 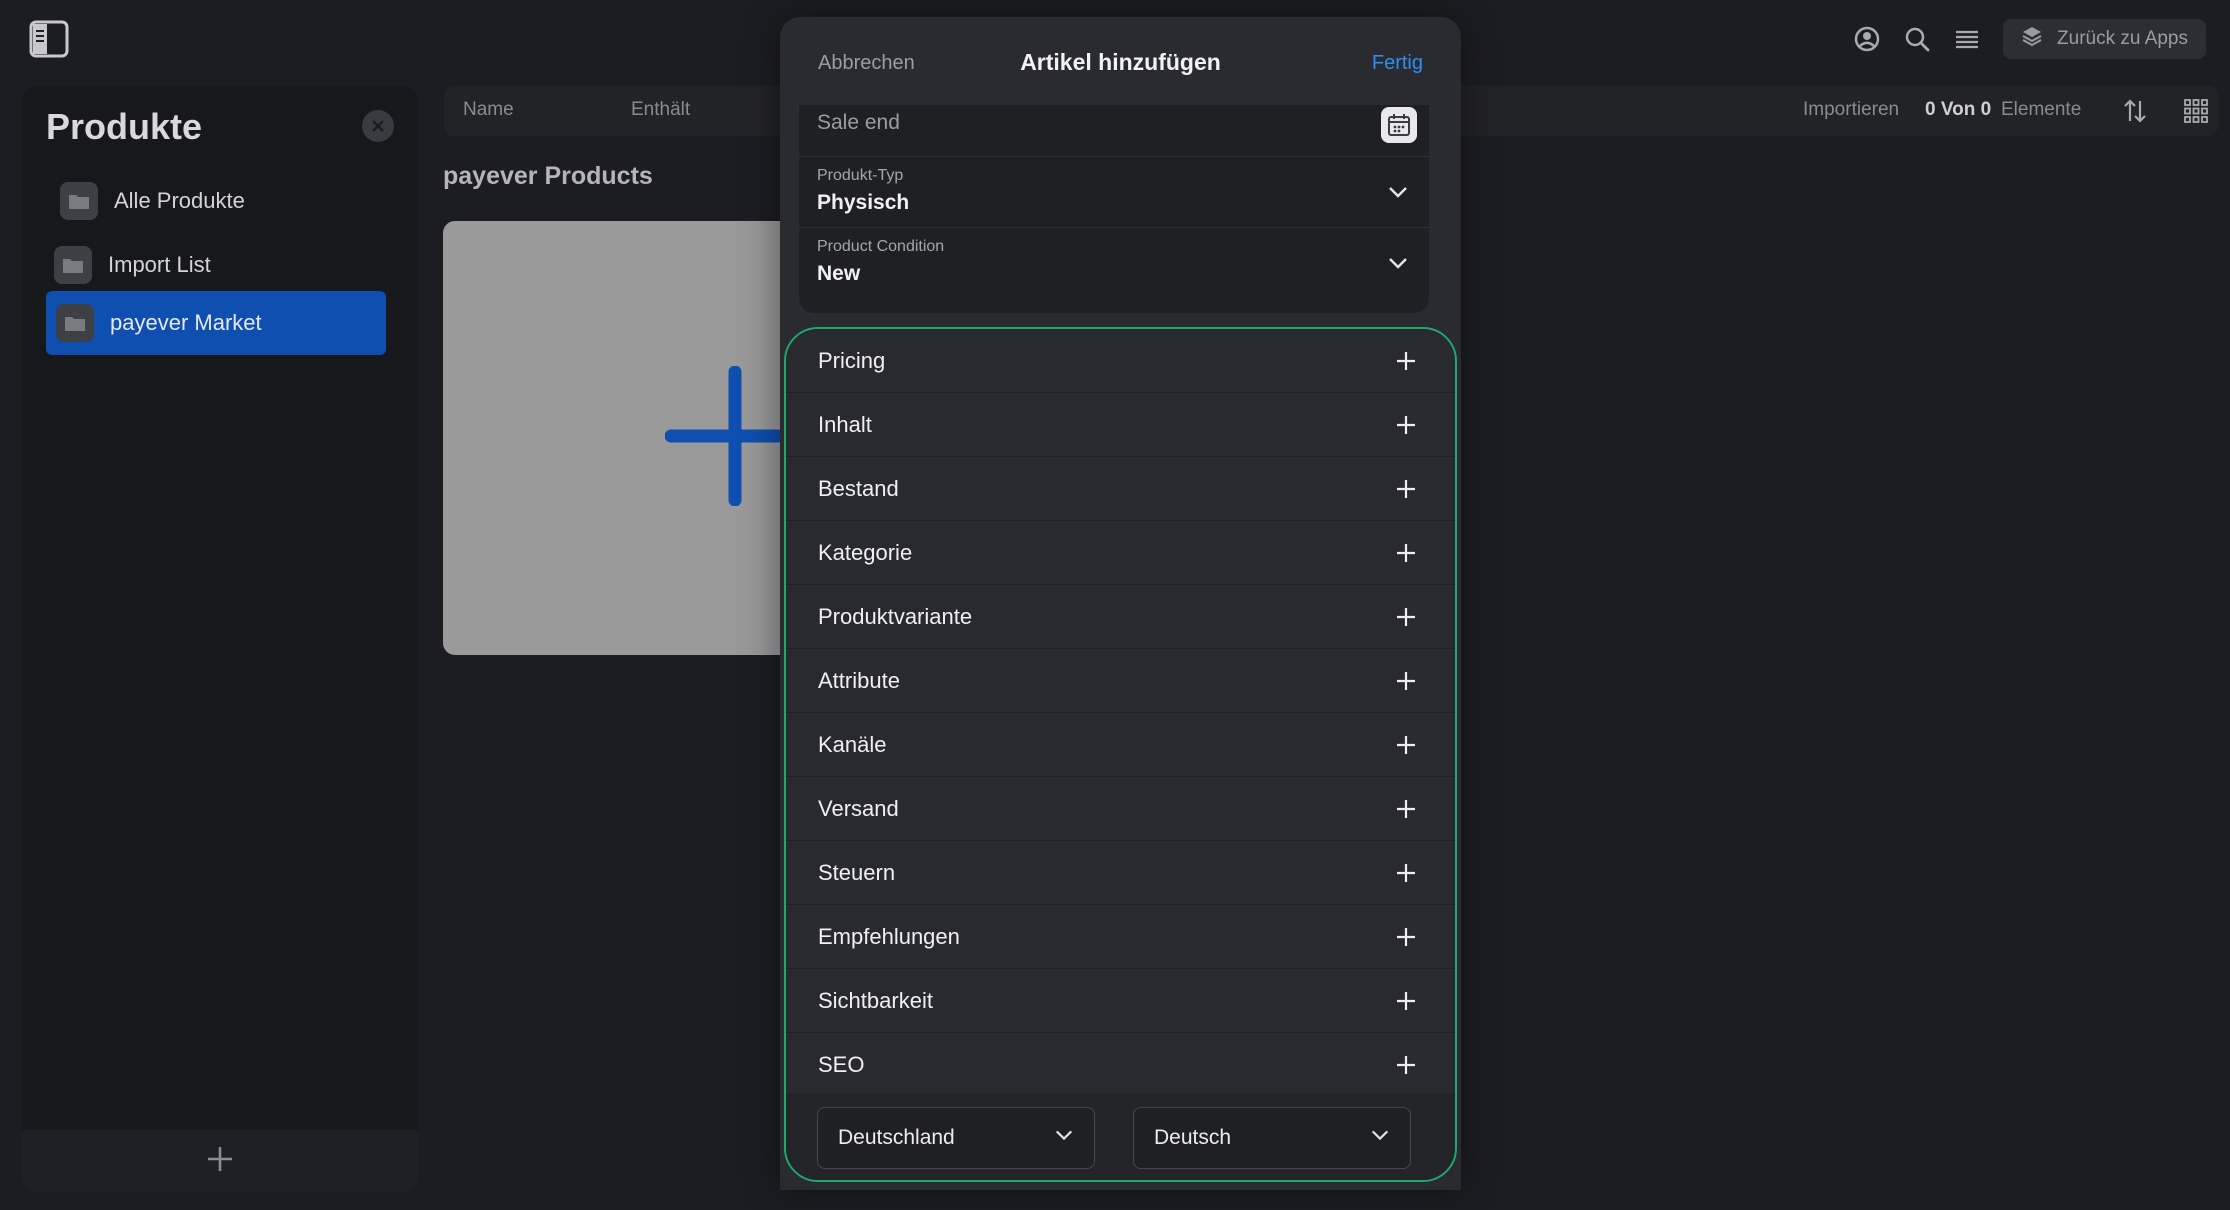 What do you see at coordinates (378, 126) in the screenshot?
I see `close-icon` at bounding box center [378, 126].